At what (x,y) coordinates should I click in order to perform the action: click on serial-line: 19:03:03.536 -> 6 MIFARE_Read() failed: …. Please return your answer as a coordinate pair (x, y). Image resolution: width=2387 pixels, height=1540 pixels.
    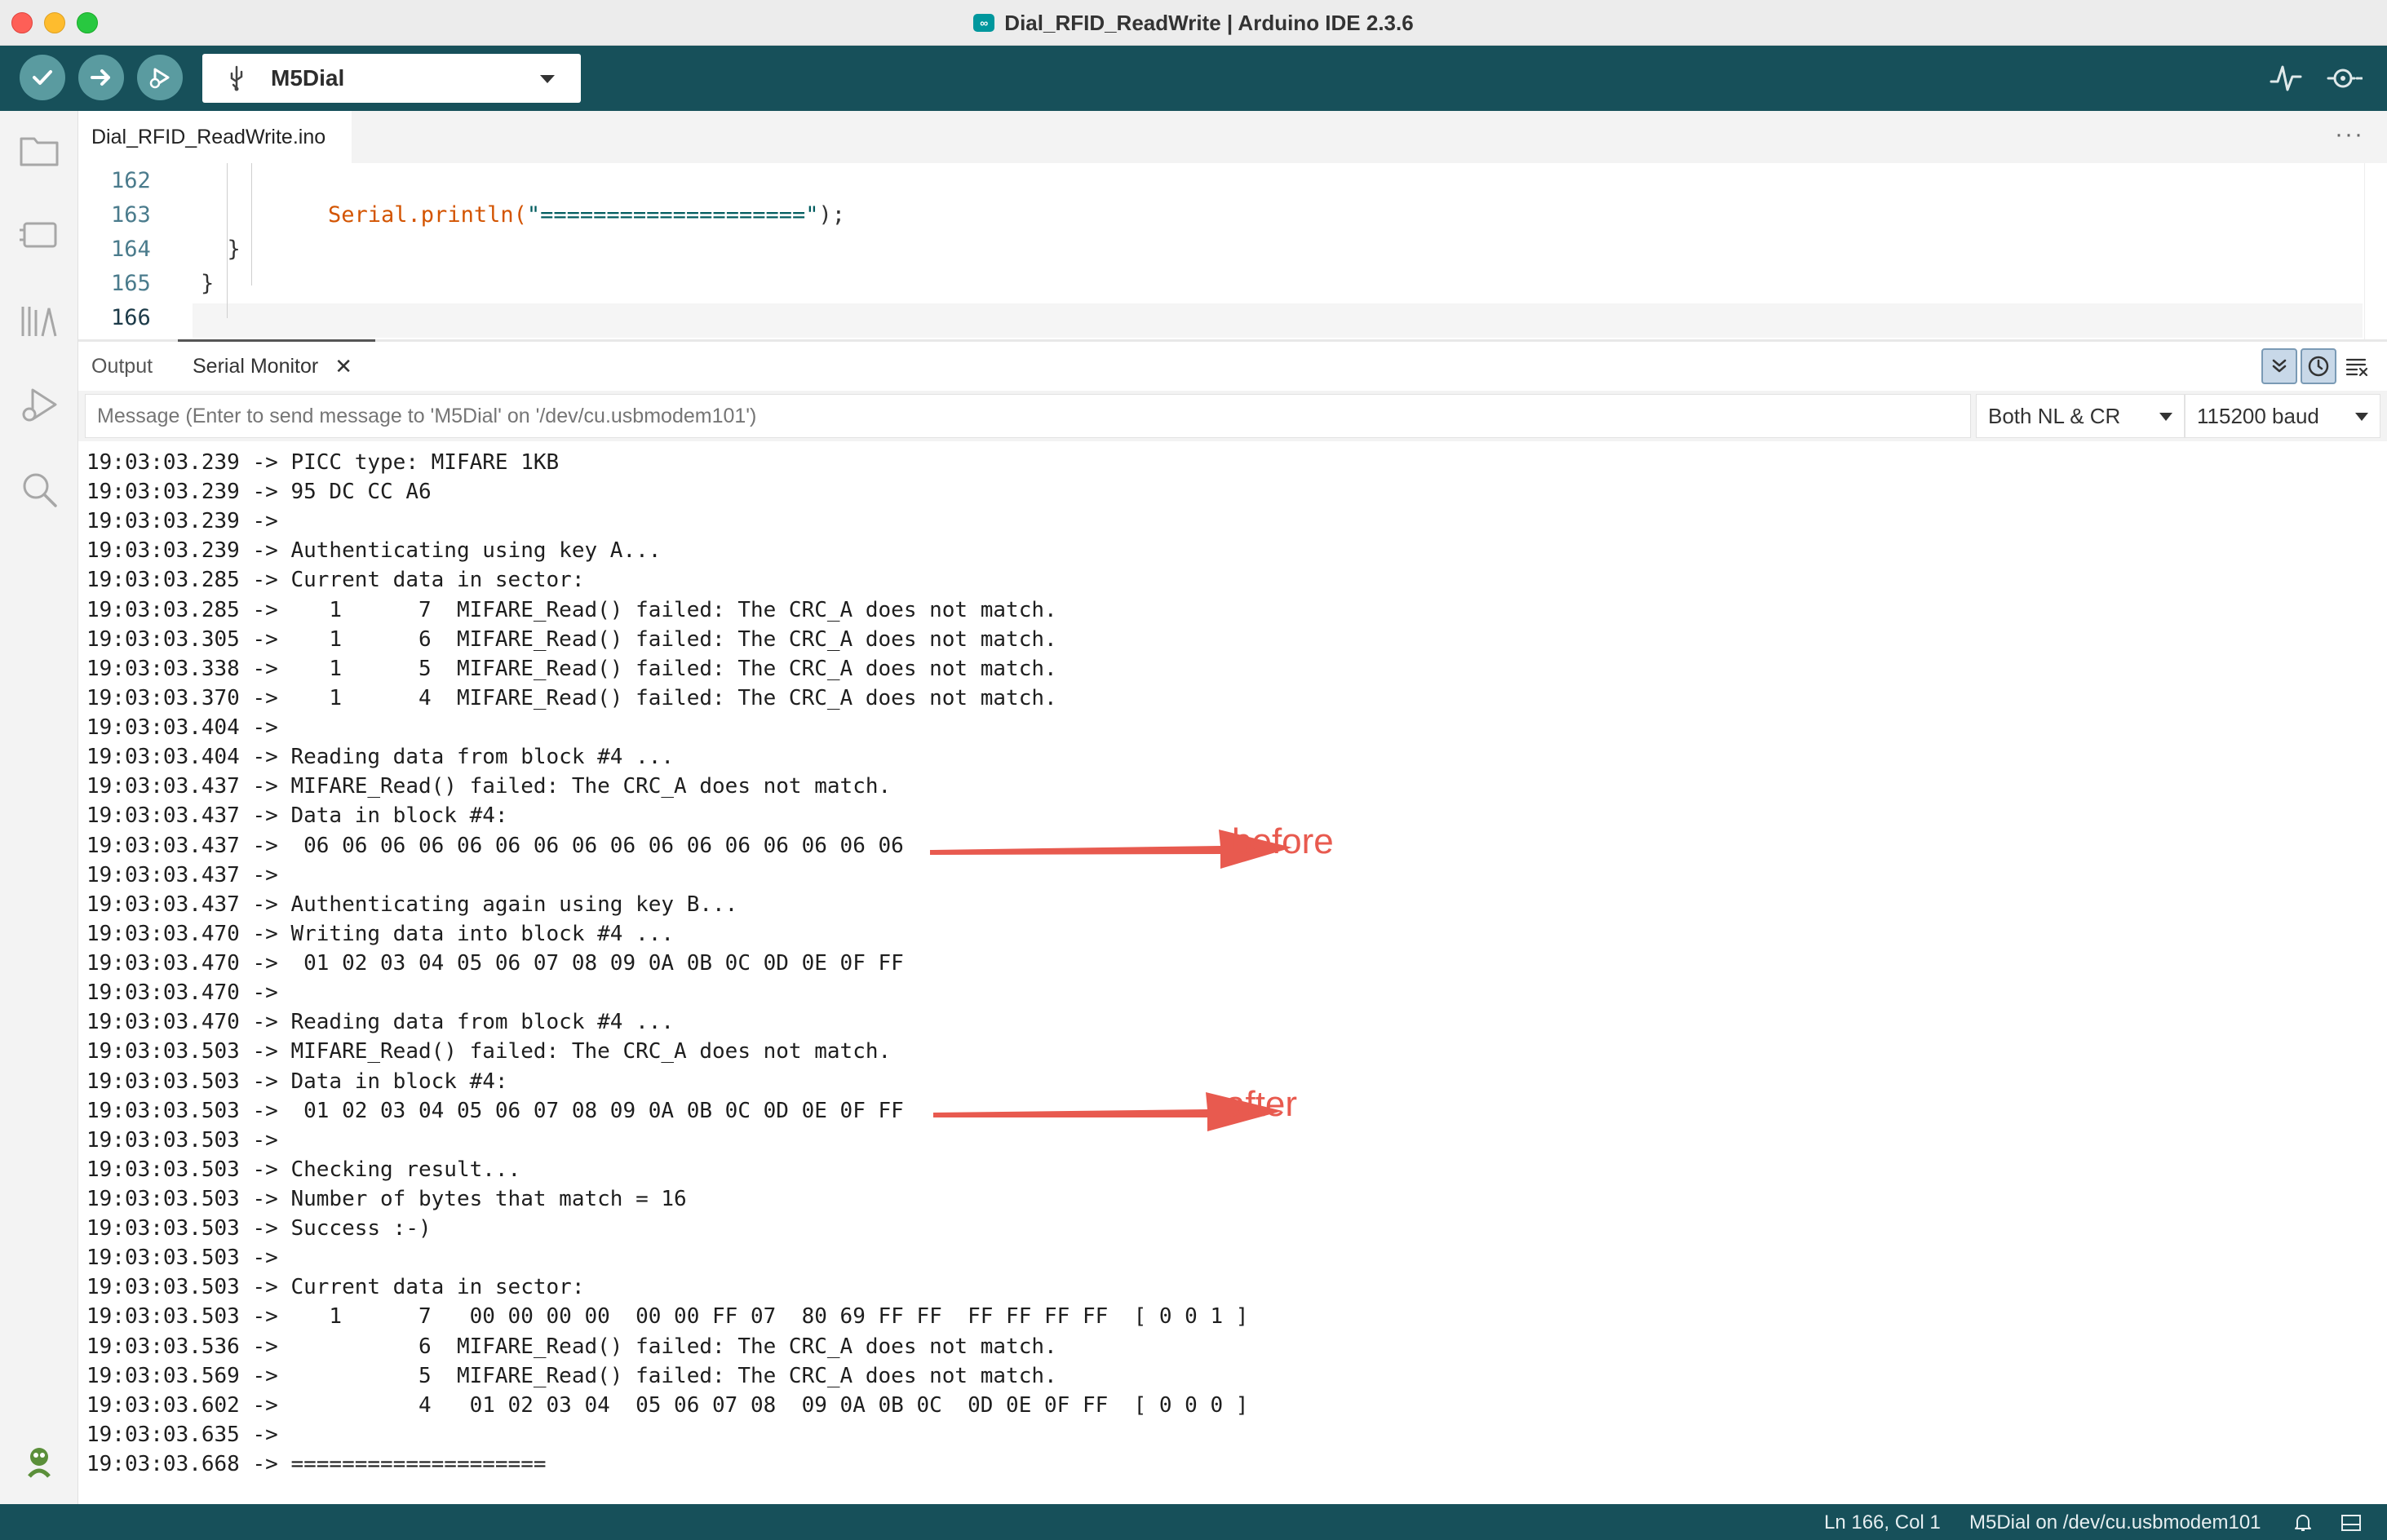
    Looking at the image, I should click on (571, 1346).